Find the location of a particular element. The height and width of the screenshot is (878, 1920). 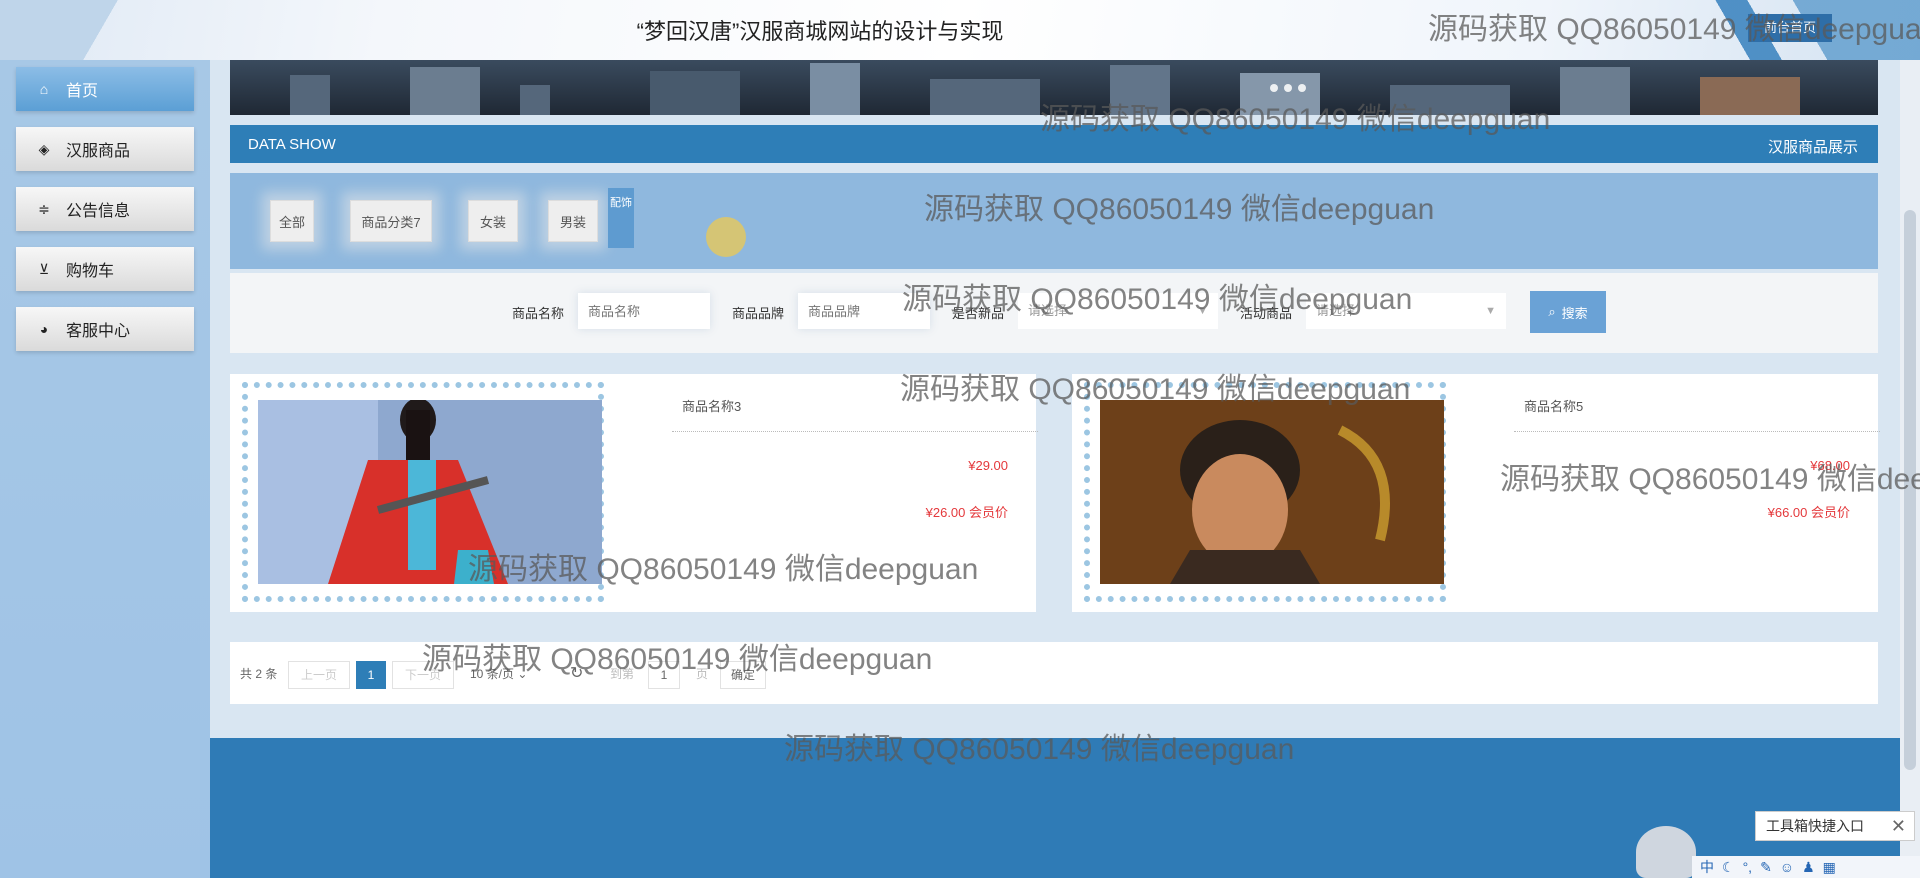

section-title-left: DATA SHOW is located at coordinates (292, 144).